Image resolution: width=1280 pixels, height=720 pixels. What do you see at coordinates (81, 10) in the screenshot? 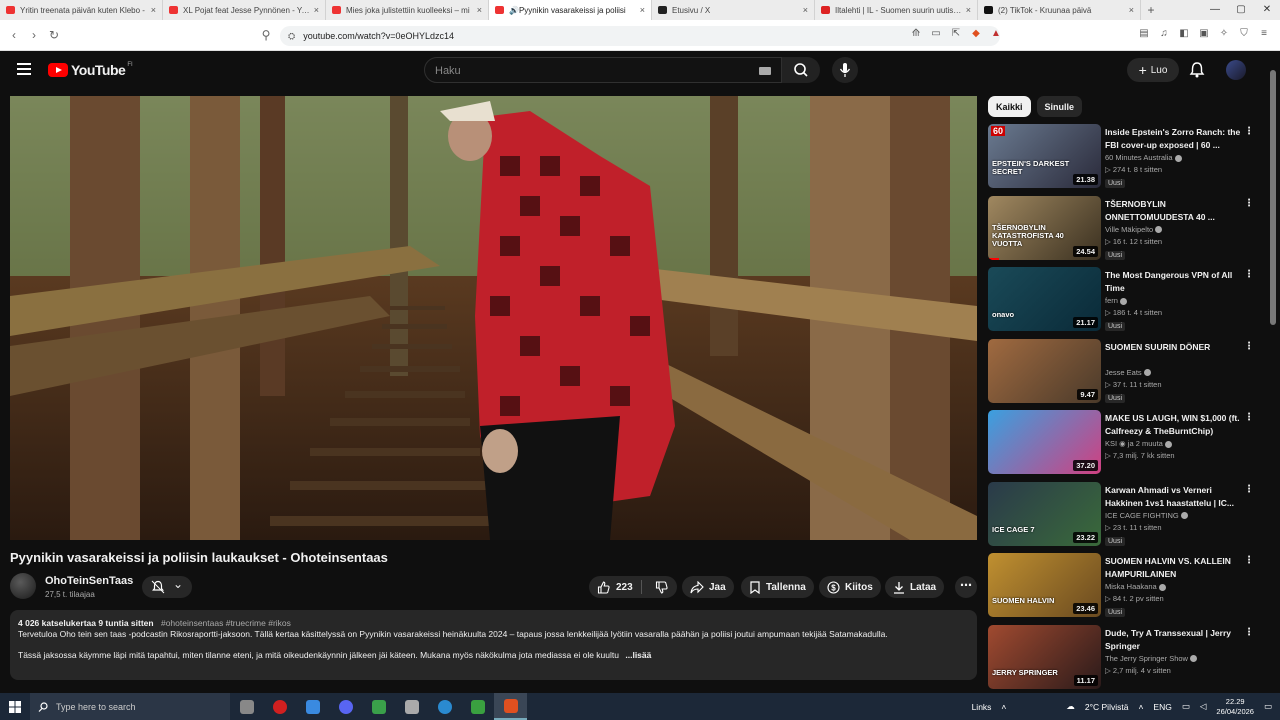
I see `browser-tab: Yritin treenata päivän kuten Klebo - ×` at bounding box center [81, 10].